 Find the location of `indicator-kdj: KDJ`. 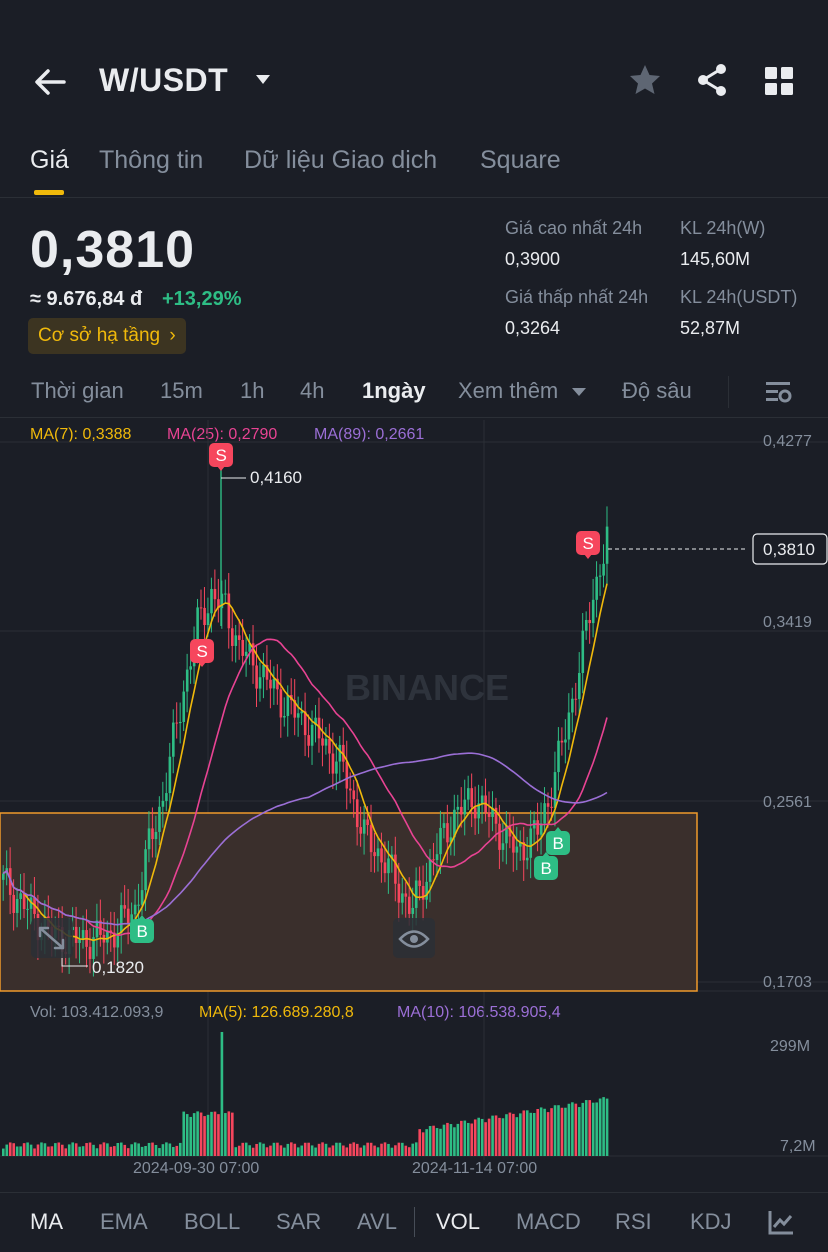

indicator-kdj: KDJ is located at coordinates (711, 1222).